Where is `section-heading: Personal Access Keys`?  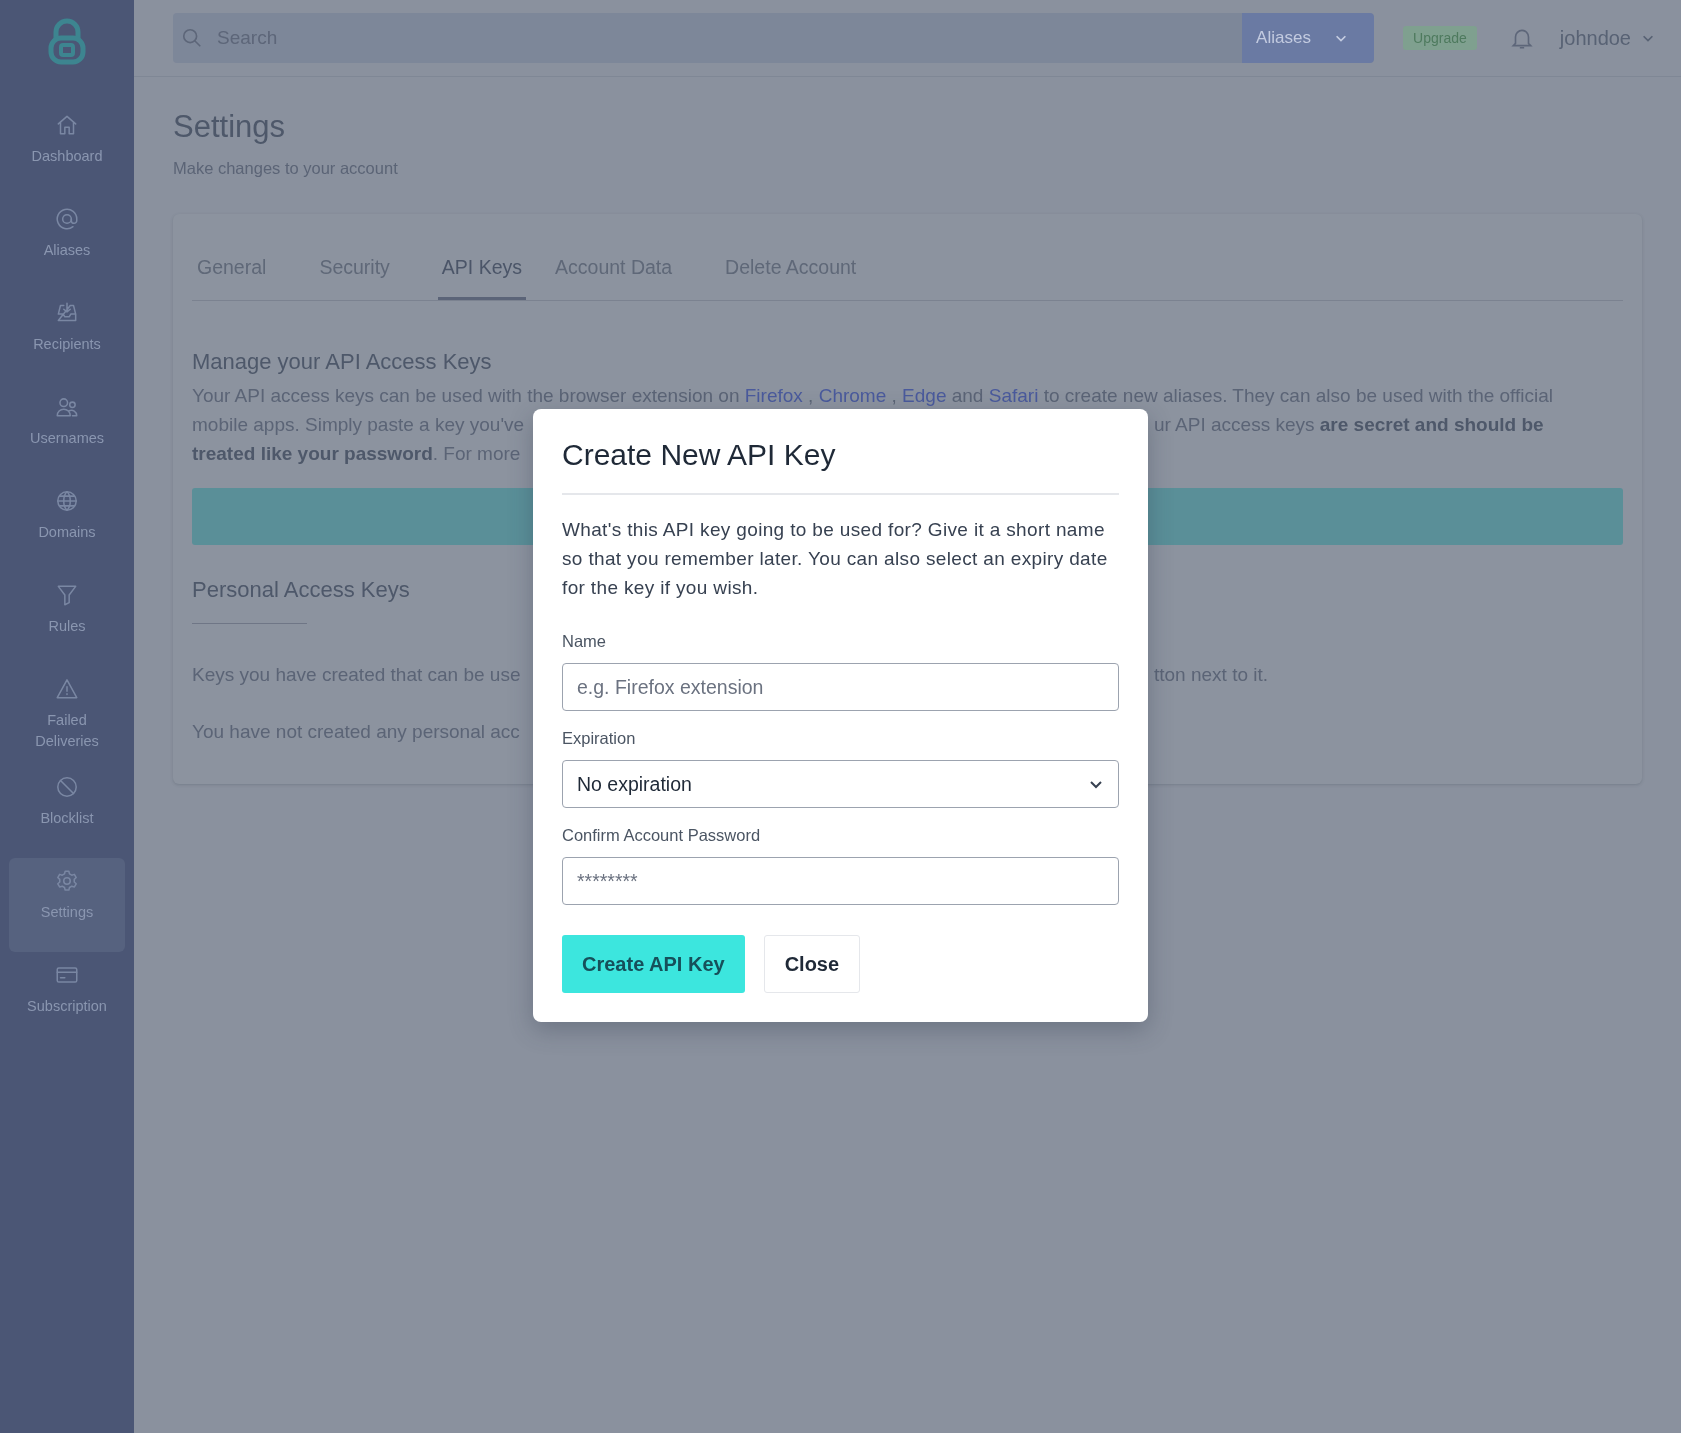 section-heading: Personal Access Keys is located at coordinates (301, 590).